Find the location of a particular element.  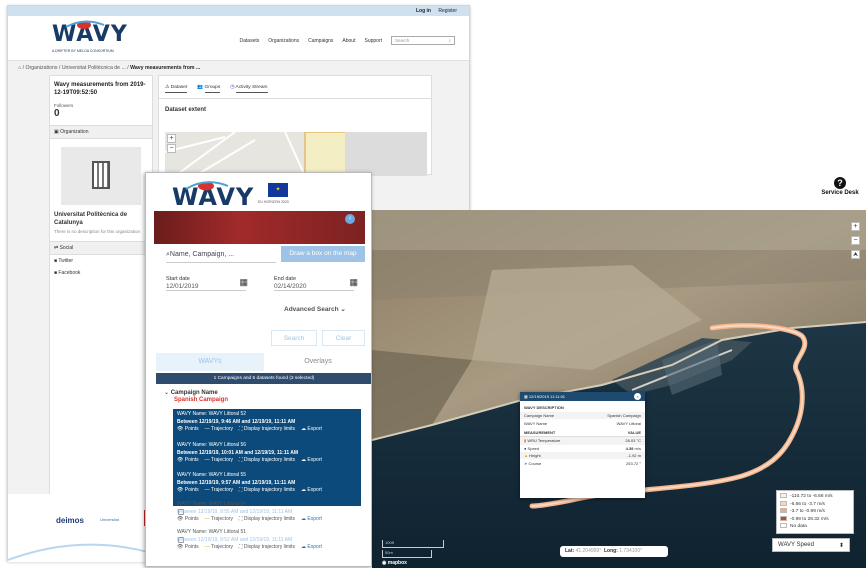

end-date-value: 02/14/2020 is located at coordinates (314, 286).